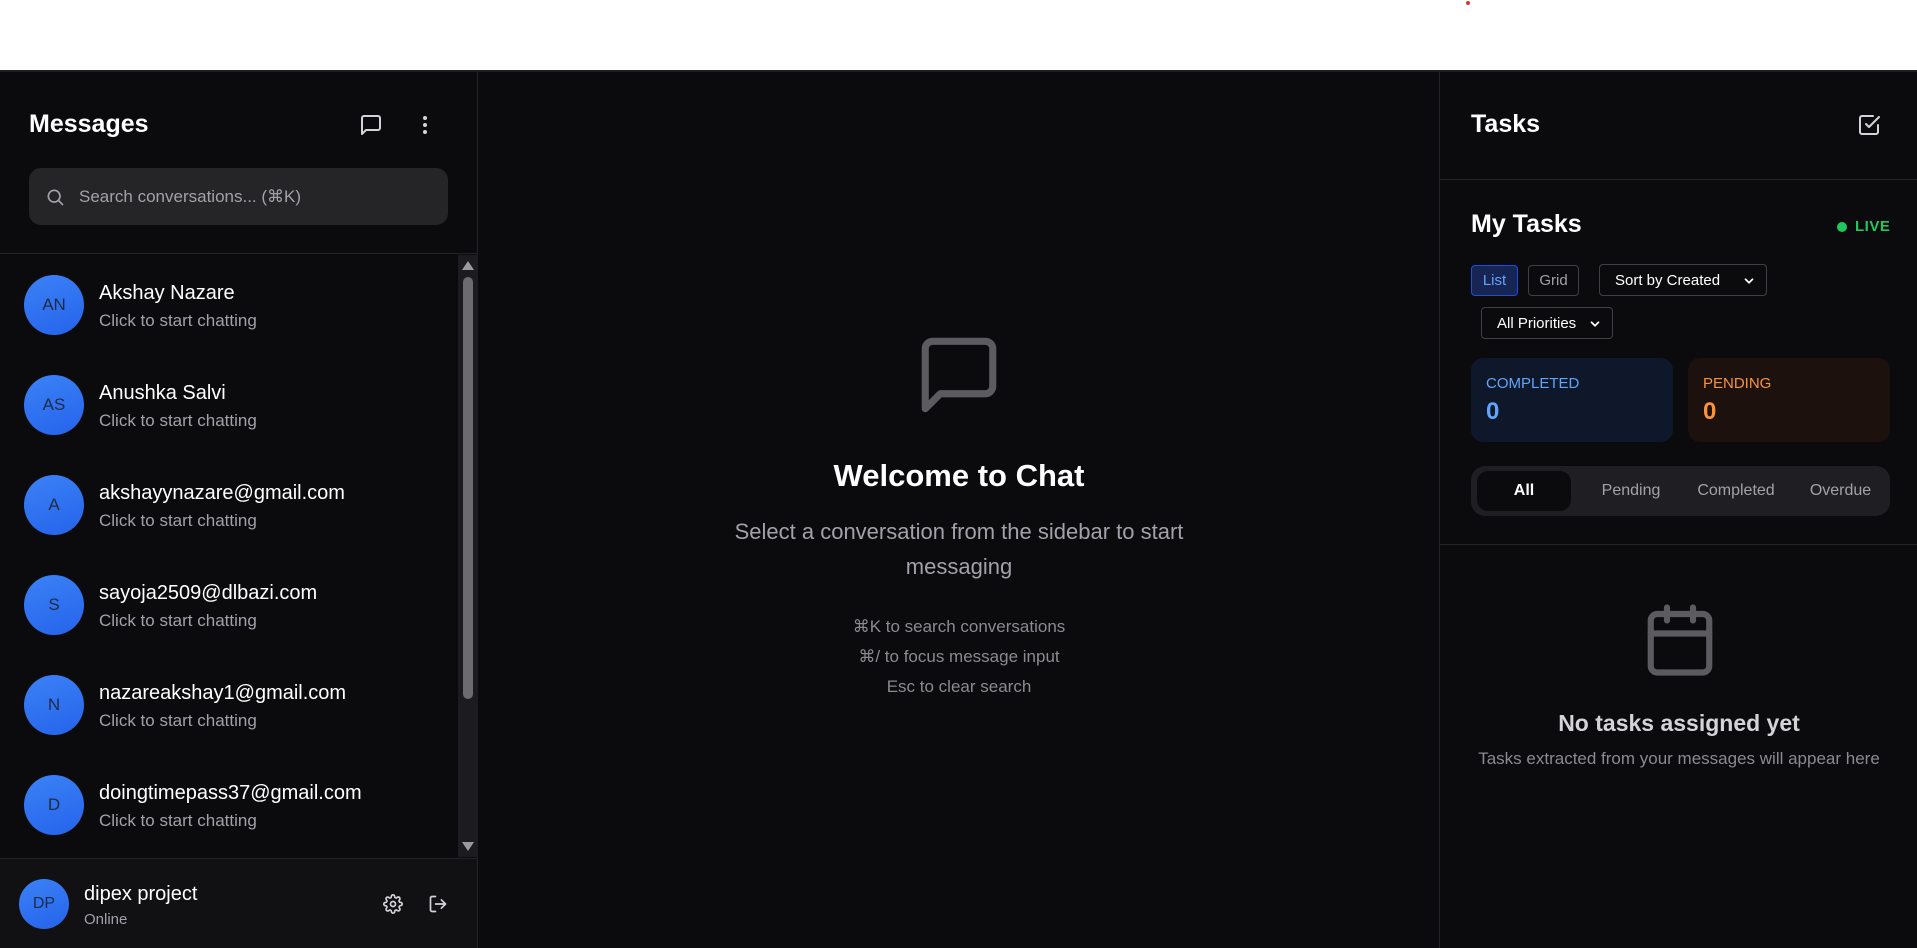 This screenshot has height=948, width=1917. I want to click on more-vertical-icon, so click(425, 125).